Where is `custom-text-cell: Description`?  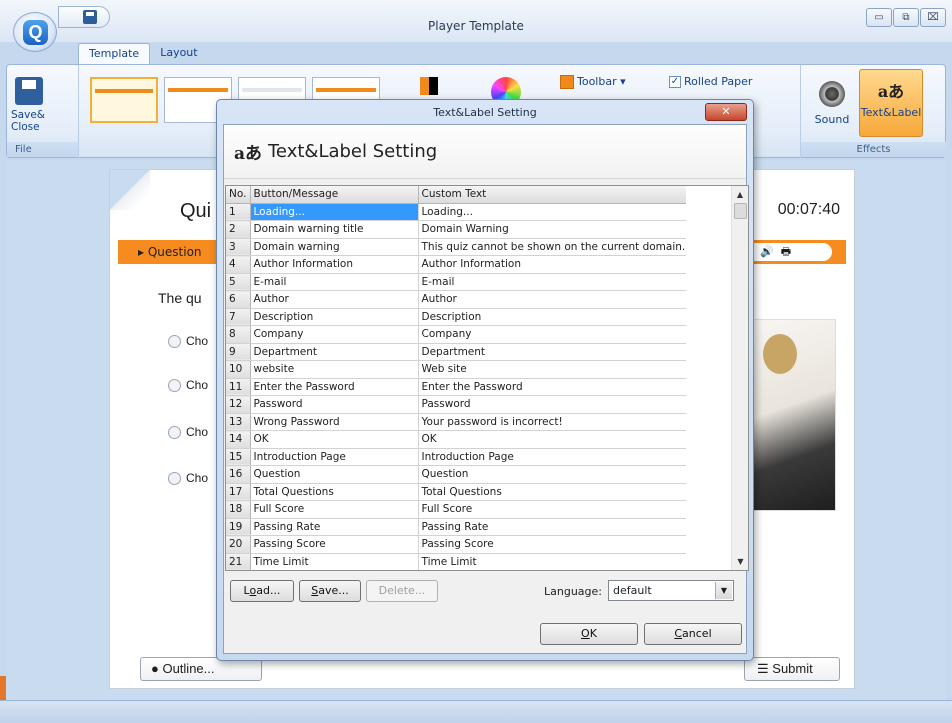
custom-text-cell: Description is located at coordinates (552, 317).